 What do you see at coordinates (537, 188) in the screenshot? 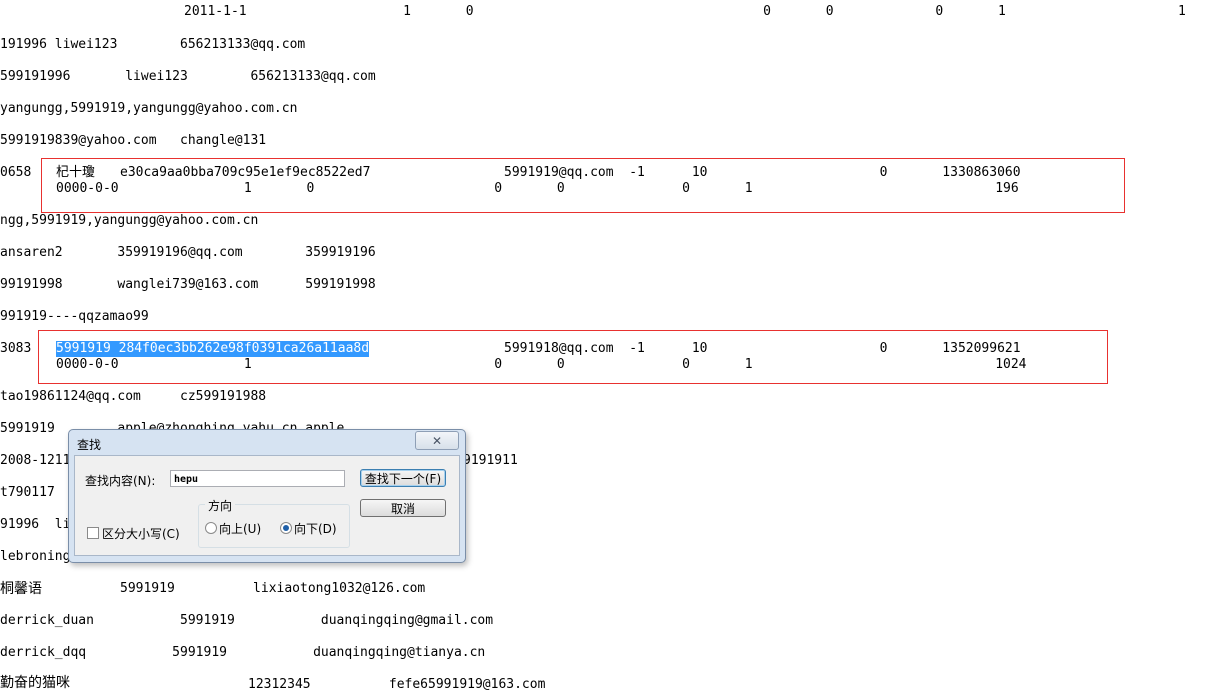
I see `text-line: 0000-0-0 1 0 0 0 0 1 196` at bounding box center [537, 188].